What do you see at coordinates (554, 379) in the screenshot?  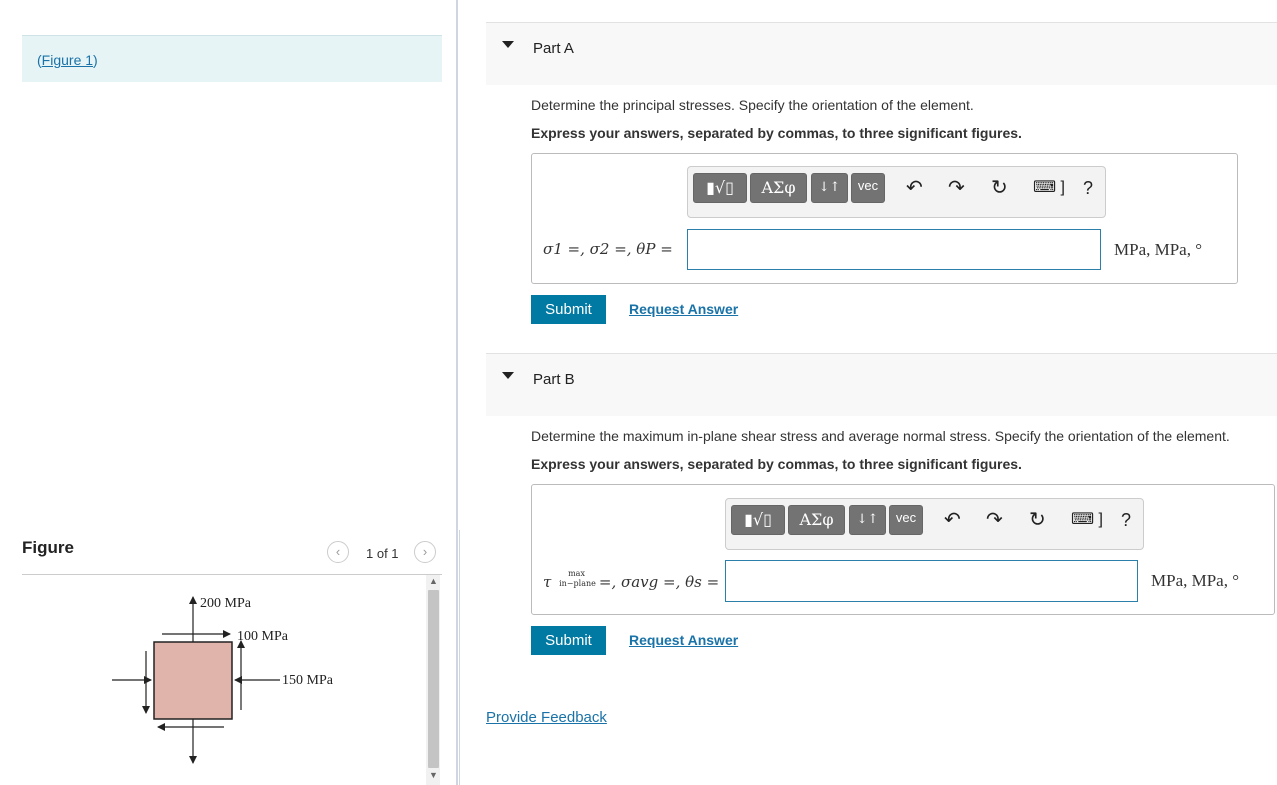 I see `part-b-title: Part B` at bounding box center [554, 379].